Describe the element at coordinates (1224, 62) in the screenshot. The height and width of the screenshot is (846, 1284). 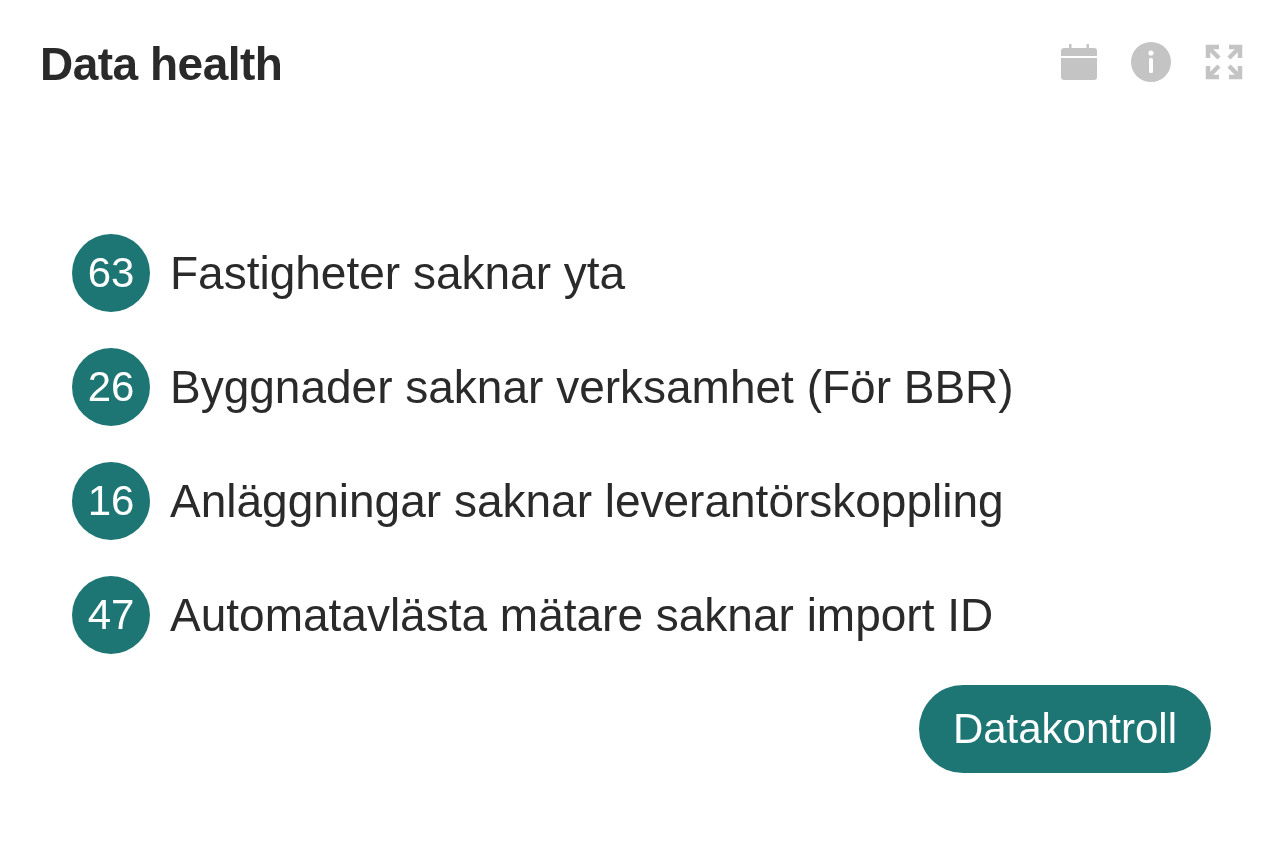
I see `expand-icon` at that location.